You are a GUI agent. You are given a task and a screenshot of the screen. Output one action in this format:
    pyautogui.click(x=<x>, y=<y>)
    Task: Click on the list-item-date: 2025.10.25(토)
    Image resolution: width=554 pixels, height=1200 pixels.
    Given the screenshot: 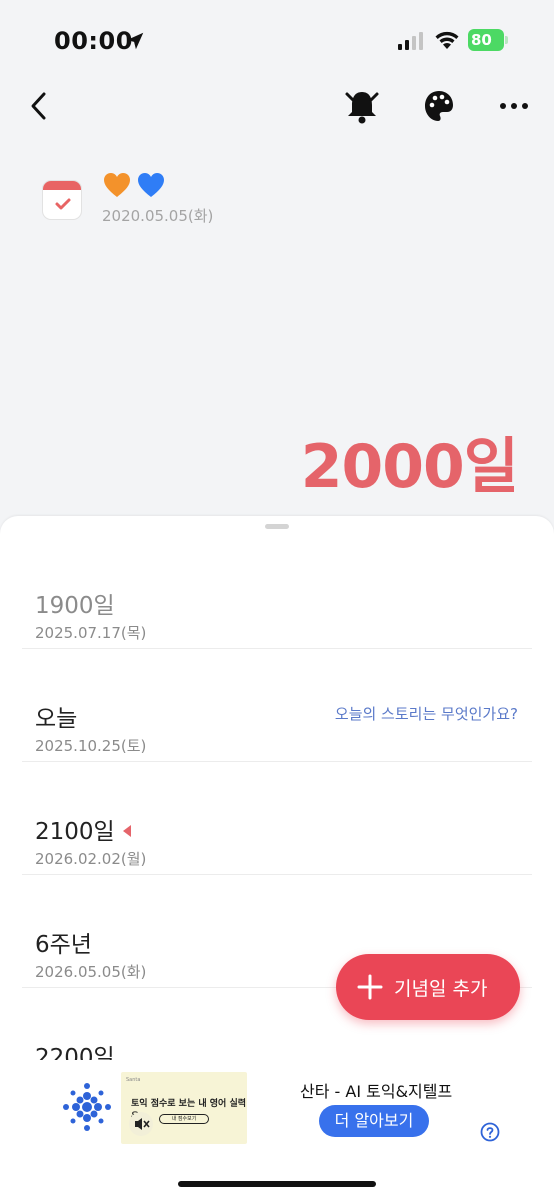 What is the action you would take?
    pyautogui.click(x=91, y=746)
    